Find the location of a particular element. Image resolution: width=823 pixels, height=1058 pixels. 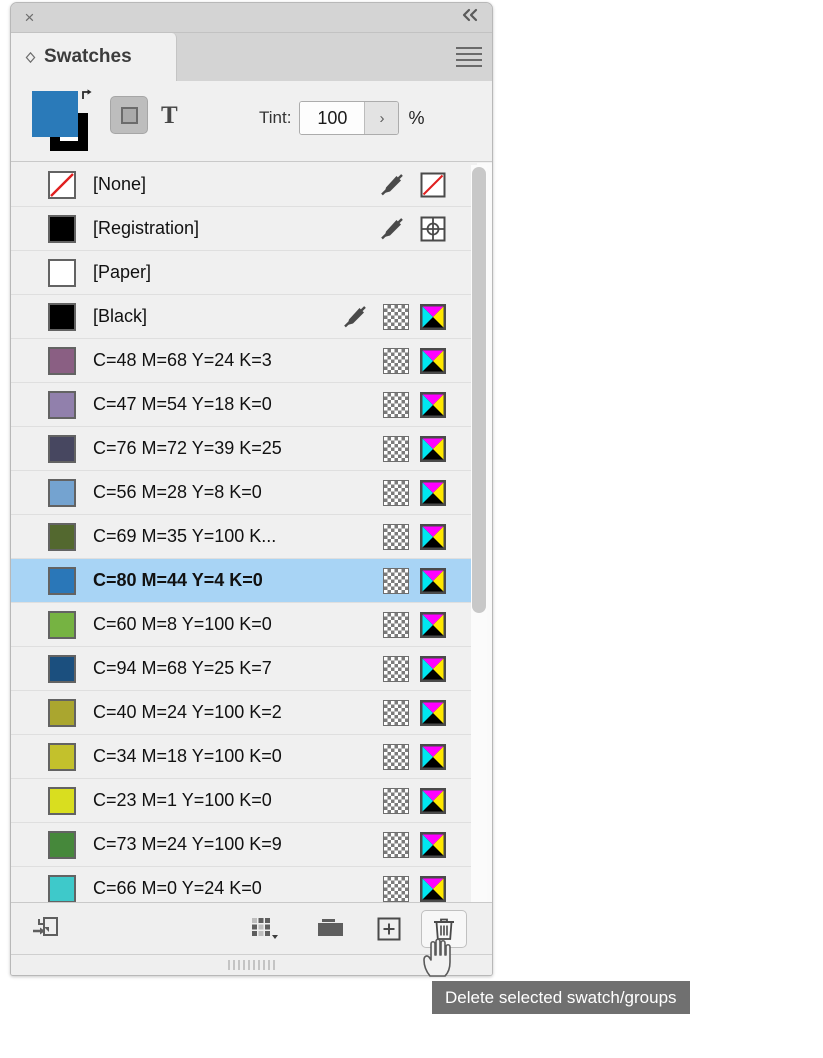

swatch-name: [Black] is located at coordinates (120, 316).